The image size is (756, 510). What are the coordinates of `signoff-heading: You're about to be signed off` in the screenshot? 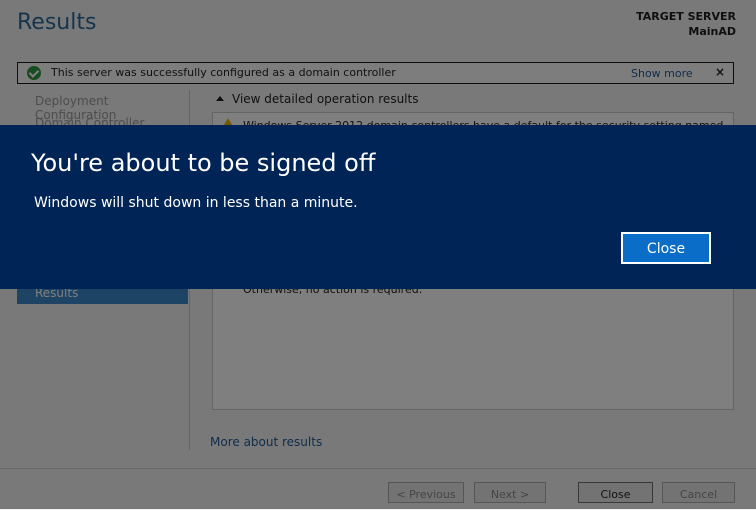 It's located at (203, 163).